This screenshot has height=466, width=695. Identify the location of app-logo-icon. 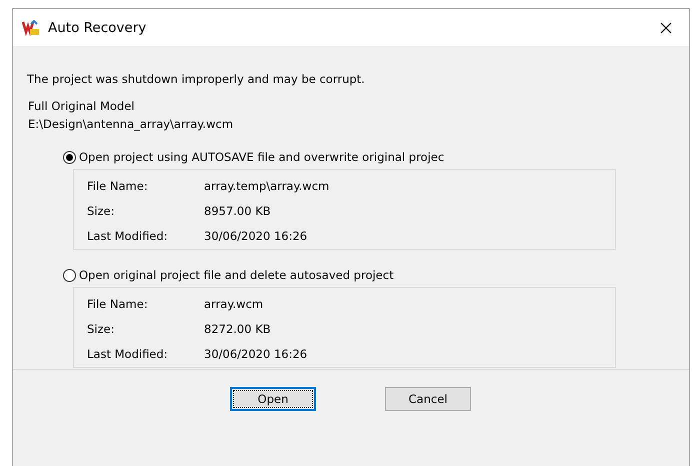
(31, 28).